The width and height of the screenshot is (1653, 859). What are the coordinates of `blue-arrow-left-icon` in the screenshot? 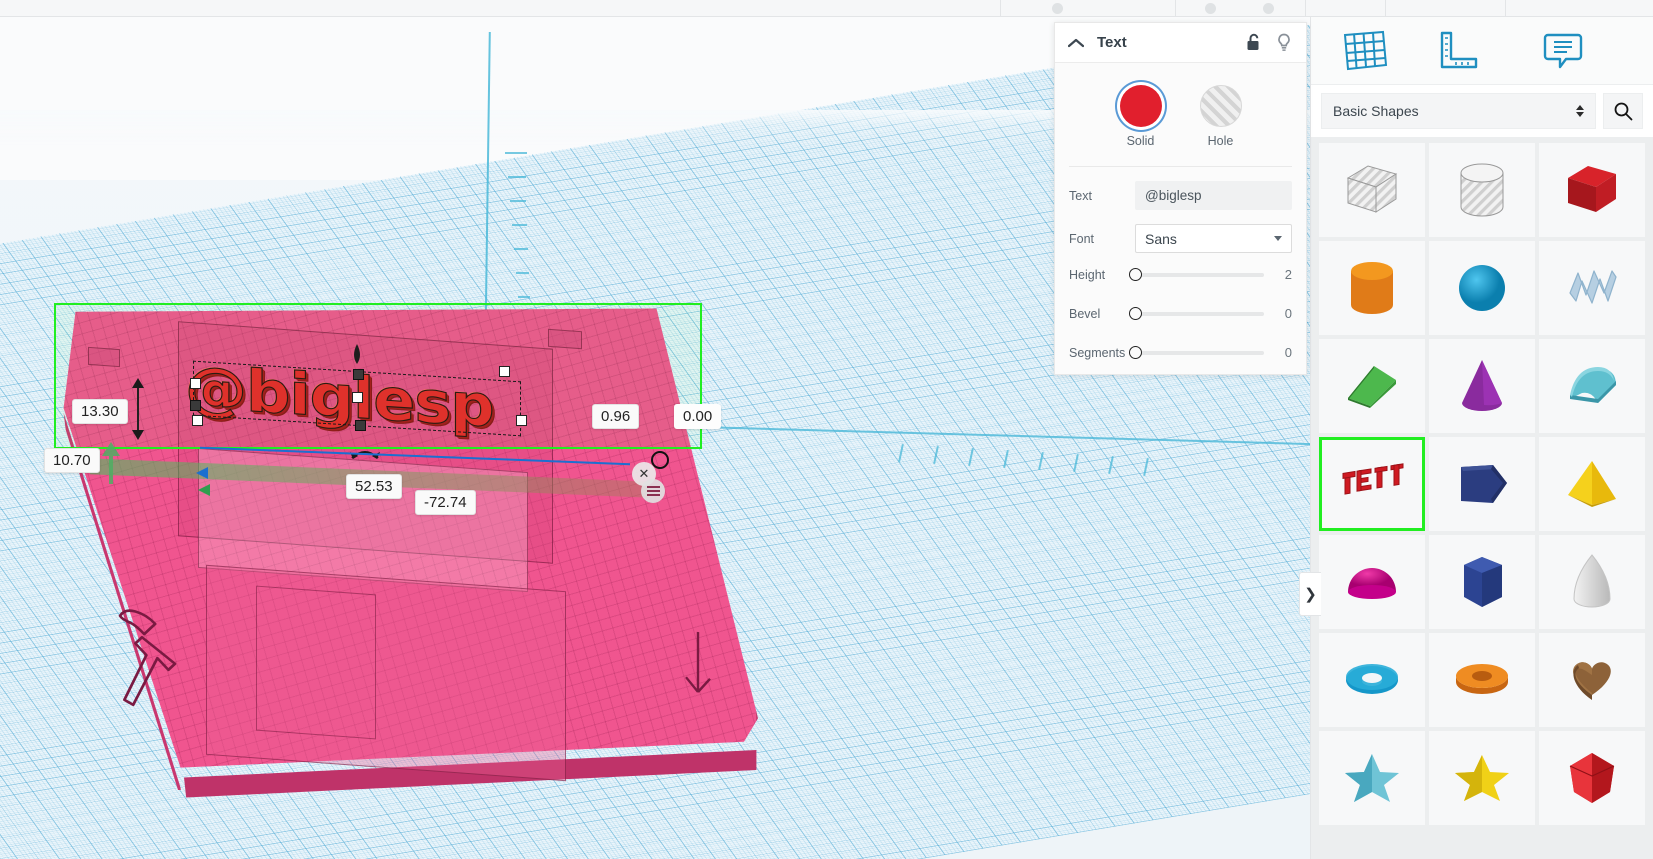 It's located at (202, 473).